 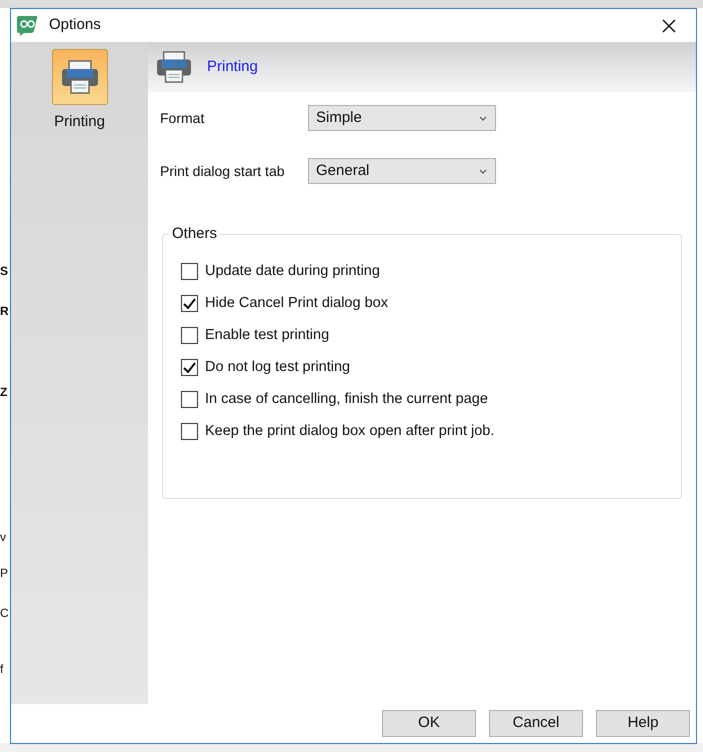 What do you see at coordinates (232, 66) in the screenshot?
I see `header-title: Printing` at bounding box center [232, 66].